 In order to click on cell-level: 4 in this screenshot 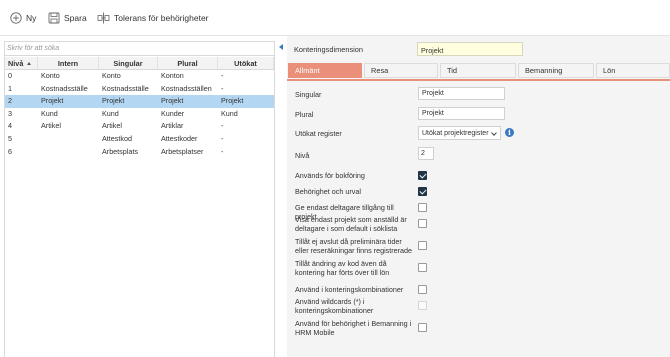, I will do `click(10, 126)`.